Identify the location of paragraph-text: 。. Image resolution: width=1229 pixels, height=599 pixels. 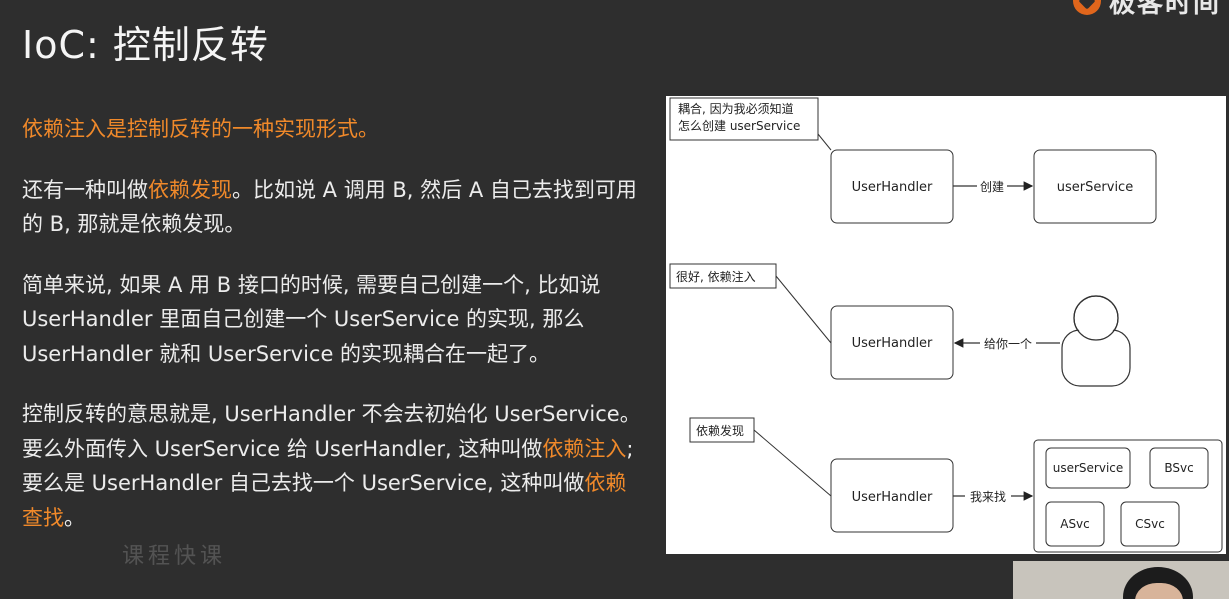
(74, 517).